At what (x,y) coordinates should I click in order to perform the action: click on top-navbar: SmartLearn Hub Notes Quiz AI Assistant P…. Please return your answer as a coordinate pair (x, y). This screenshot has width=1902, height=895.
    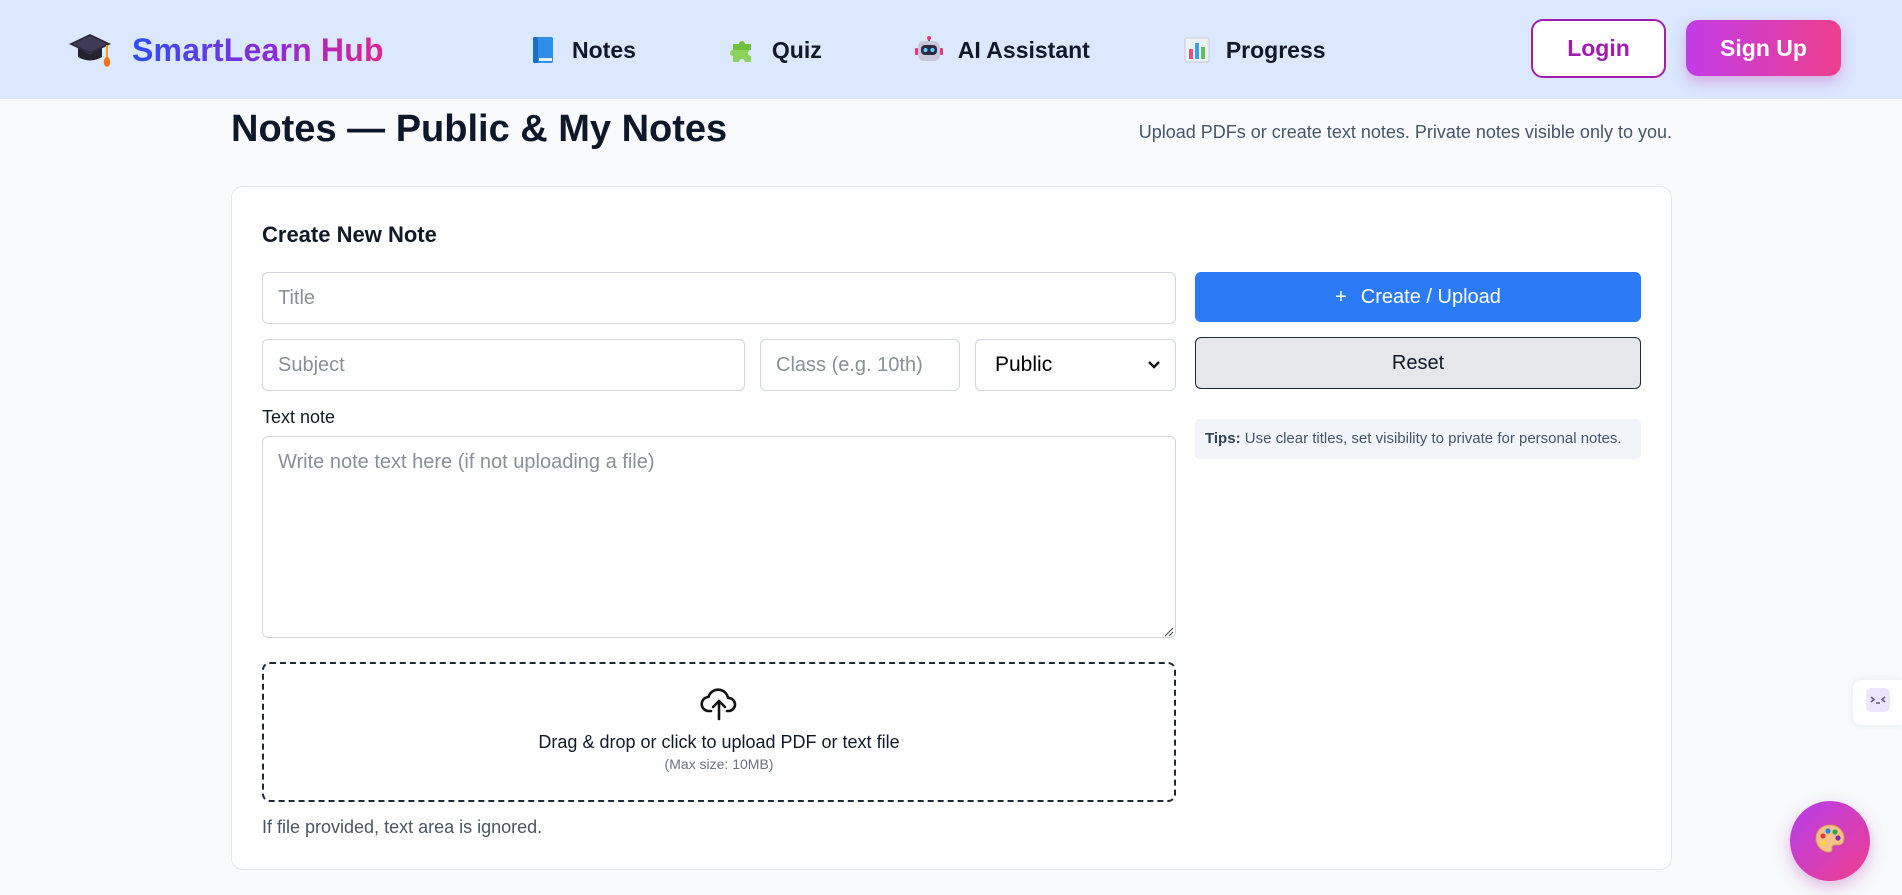
    Looking at the image, I should click on (951, 49).